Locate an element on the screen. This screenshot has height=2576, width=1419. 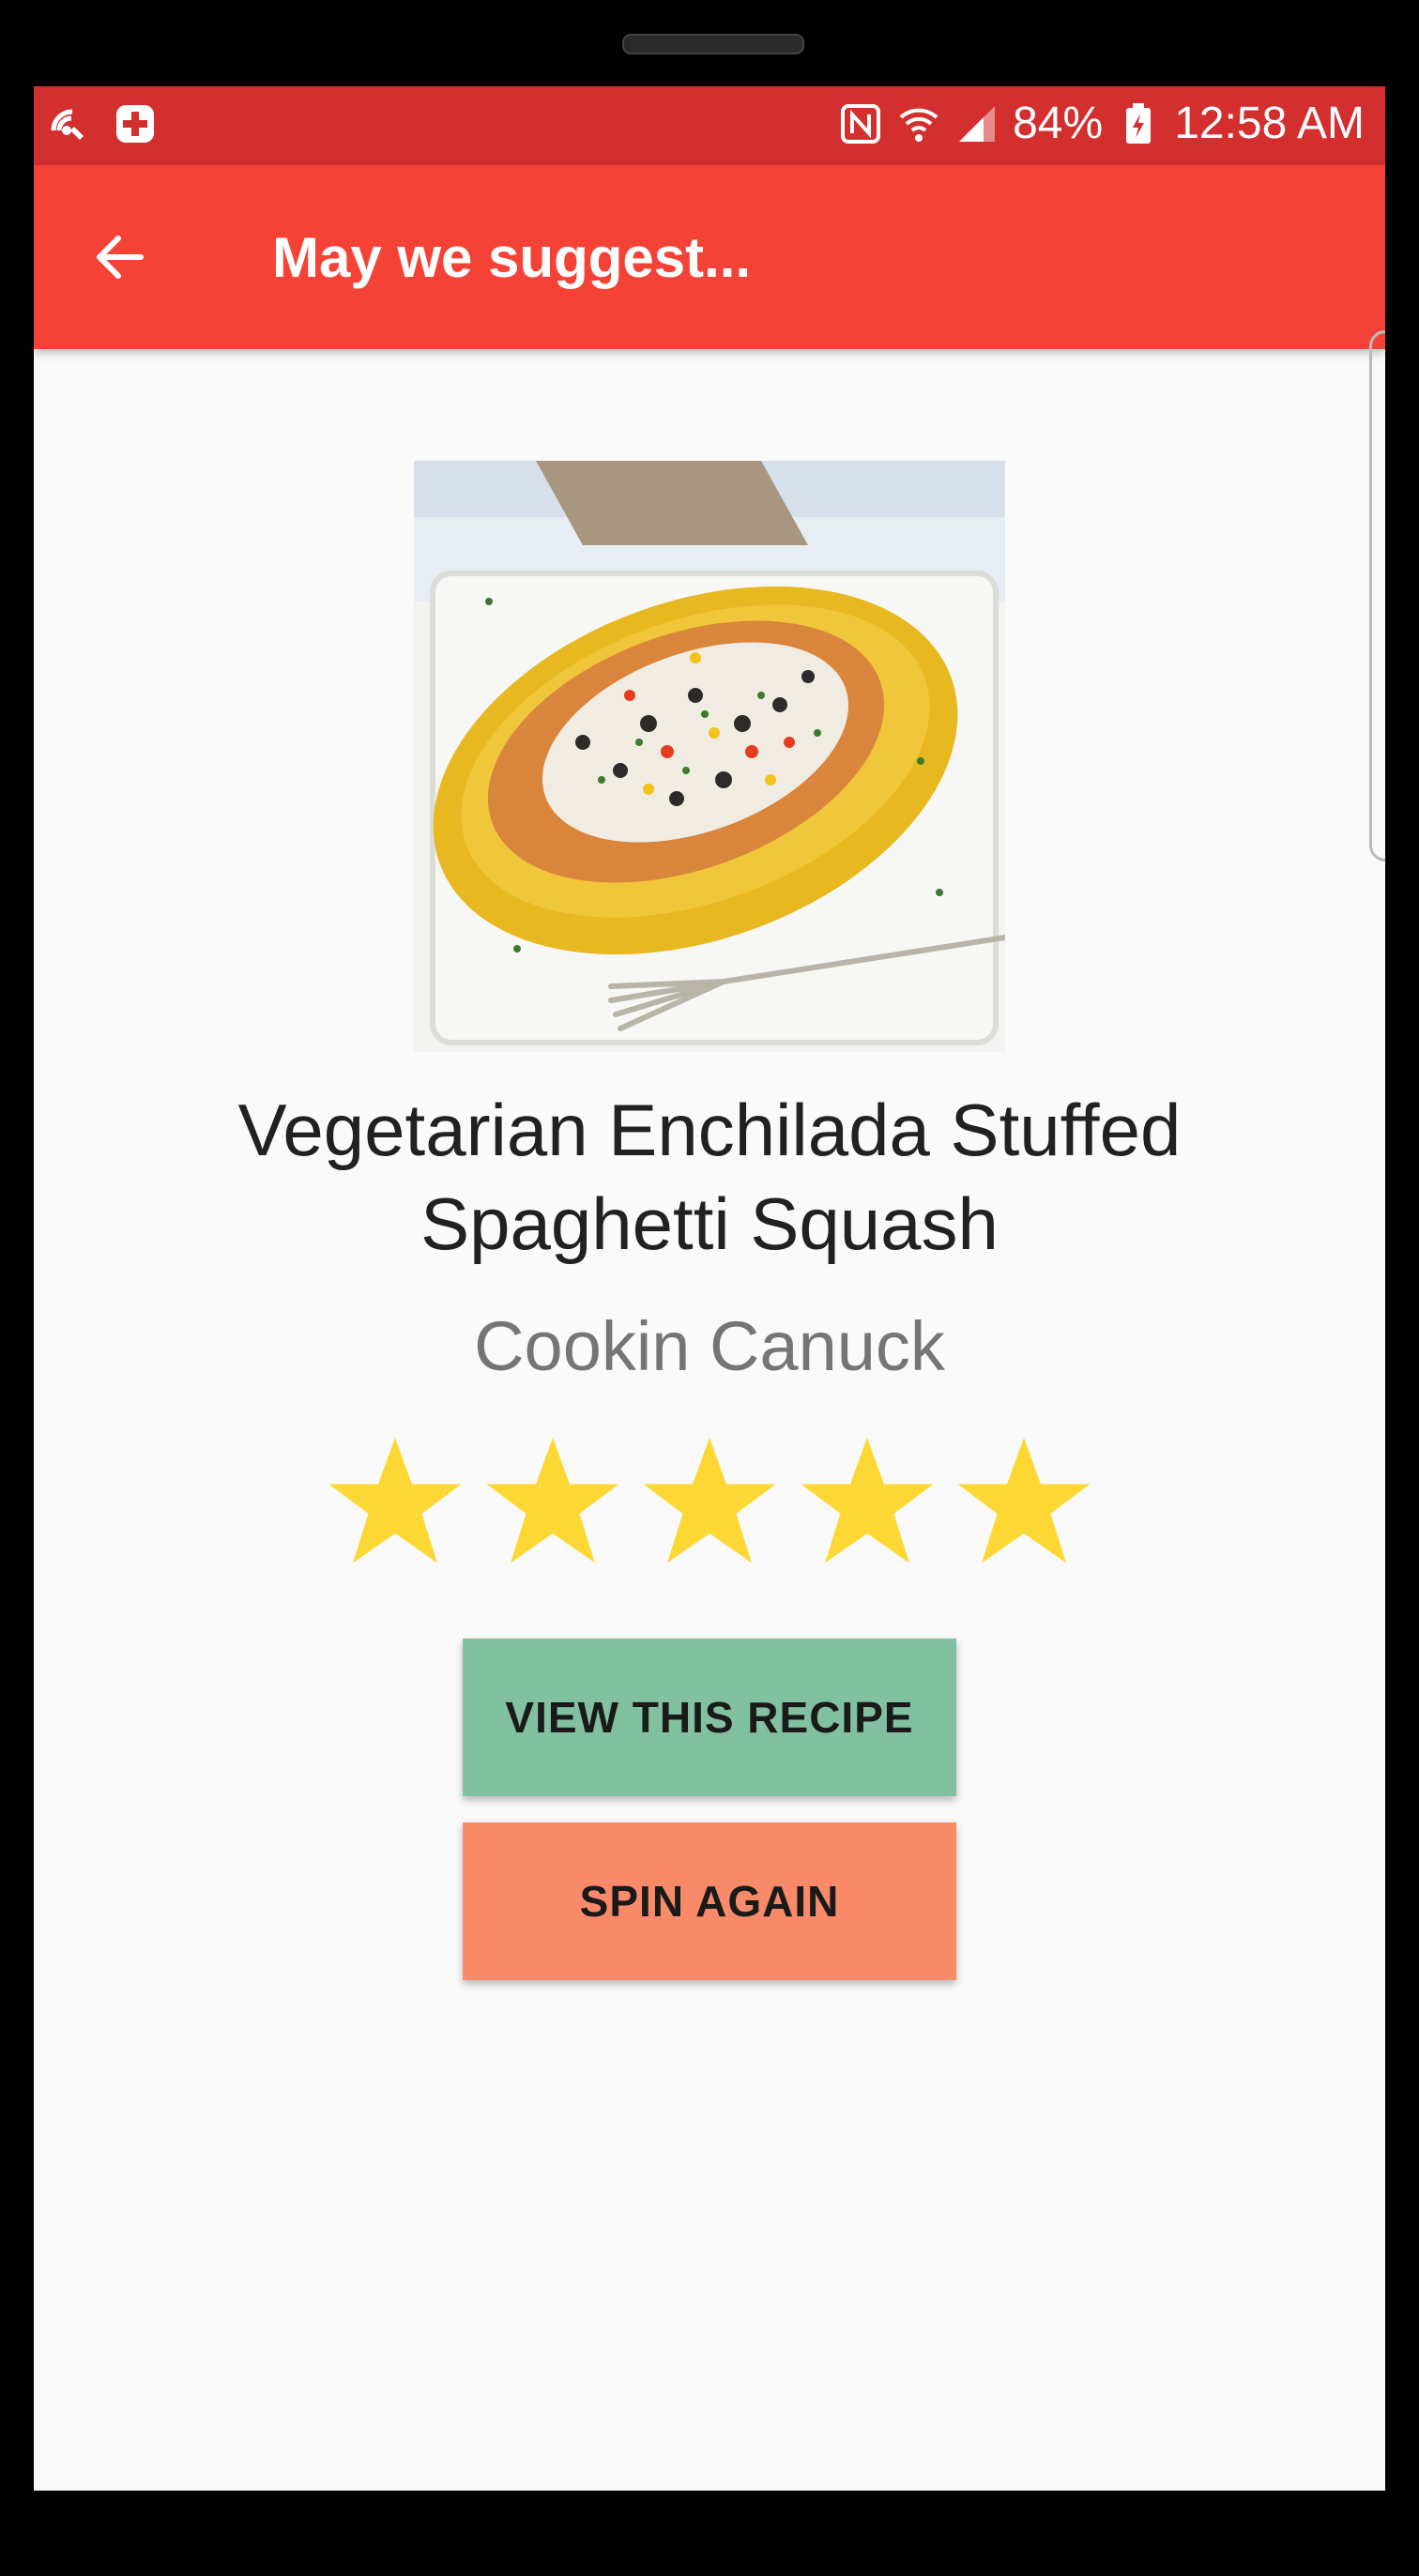
wifi-icon is located at coordinates (919, 123).